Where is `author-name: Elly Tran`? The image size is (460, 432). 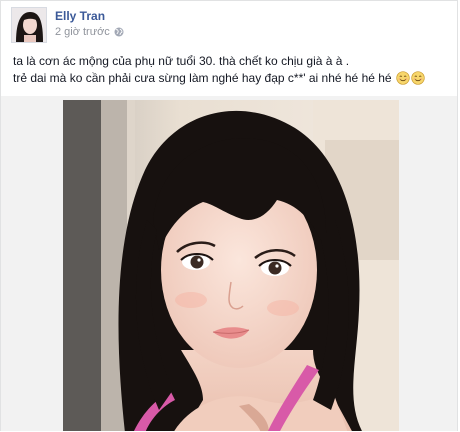
author-name: Elly Tran is located at coordinates (89, 16).